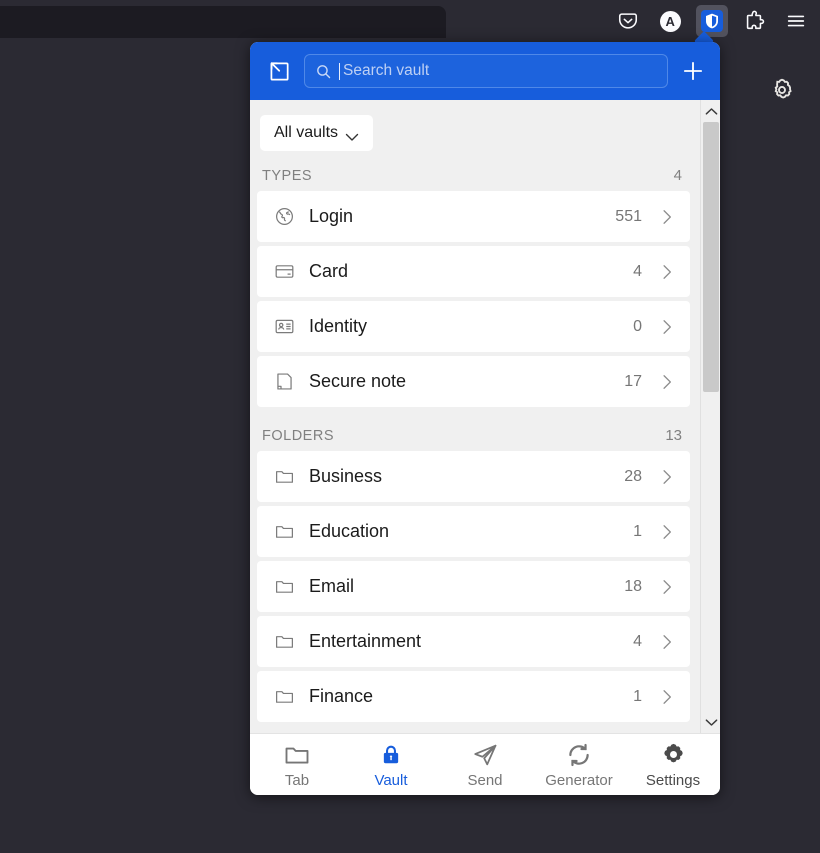 The width and height of the screenshot is (820, 853). I want to click on section-header-types: TYPES 4, so click(475, 171).